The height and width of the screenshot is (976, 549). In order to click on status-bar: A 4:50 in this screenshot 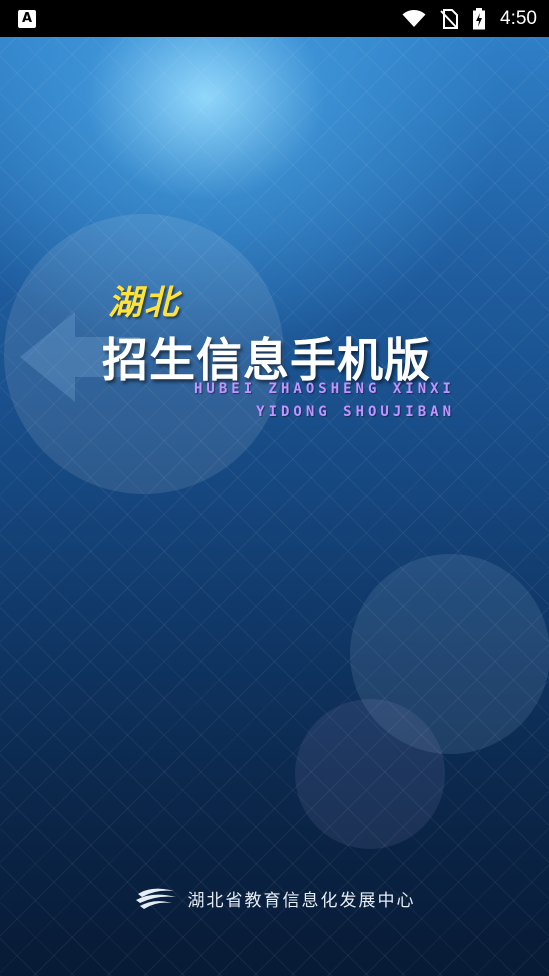, I will do `click(274, 18)`.